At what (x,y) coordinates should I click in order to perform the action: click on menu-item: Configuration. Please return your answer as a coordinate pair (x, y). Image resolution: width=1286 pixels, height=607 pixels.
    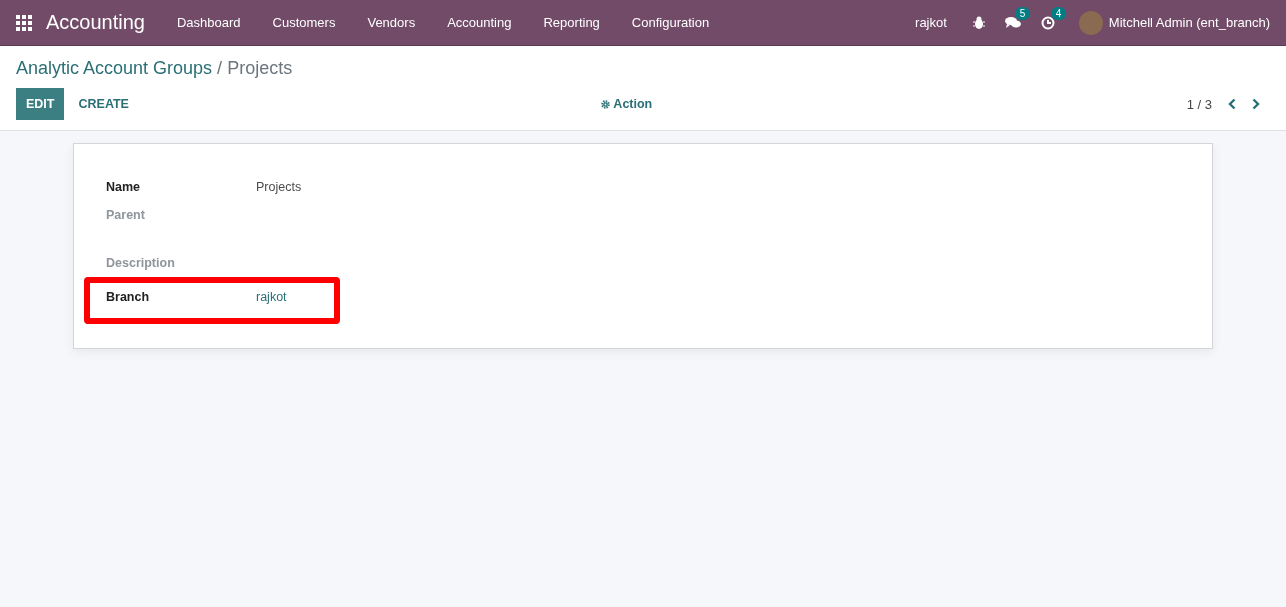
    Looking at the image, I should click on (670, 22).